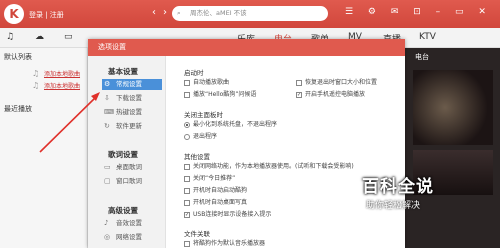 This screenshot has height=248, width=500. I want to click on nav-item-label: 下载设置, so click(129, 98).